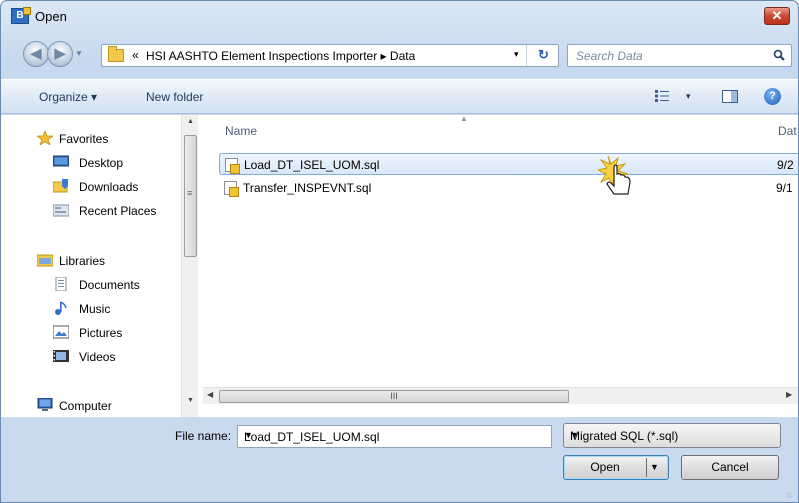  Describe the element at coordinates (45, 404) in the screenshot. I see `computer-icon` at that location.